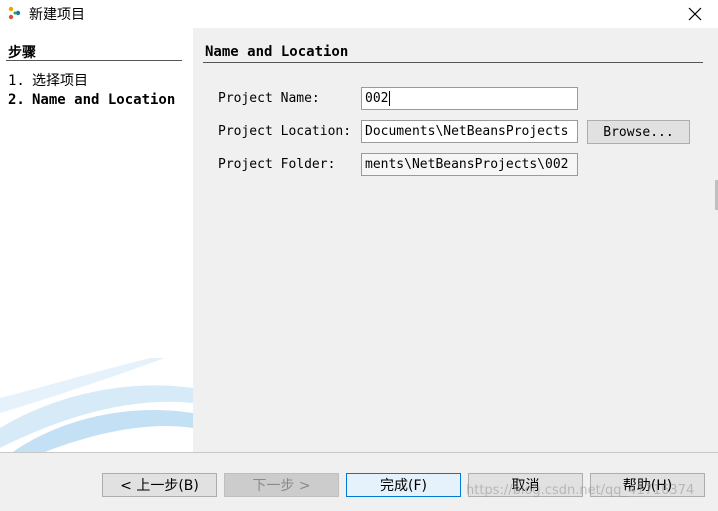 Image resolution: width=718 pixels, height=511 pixels. What do you see at coordinates (16, 100) in the screenshot?
I see `step-number: 2.` at bounding box center [16, 100].